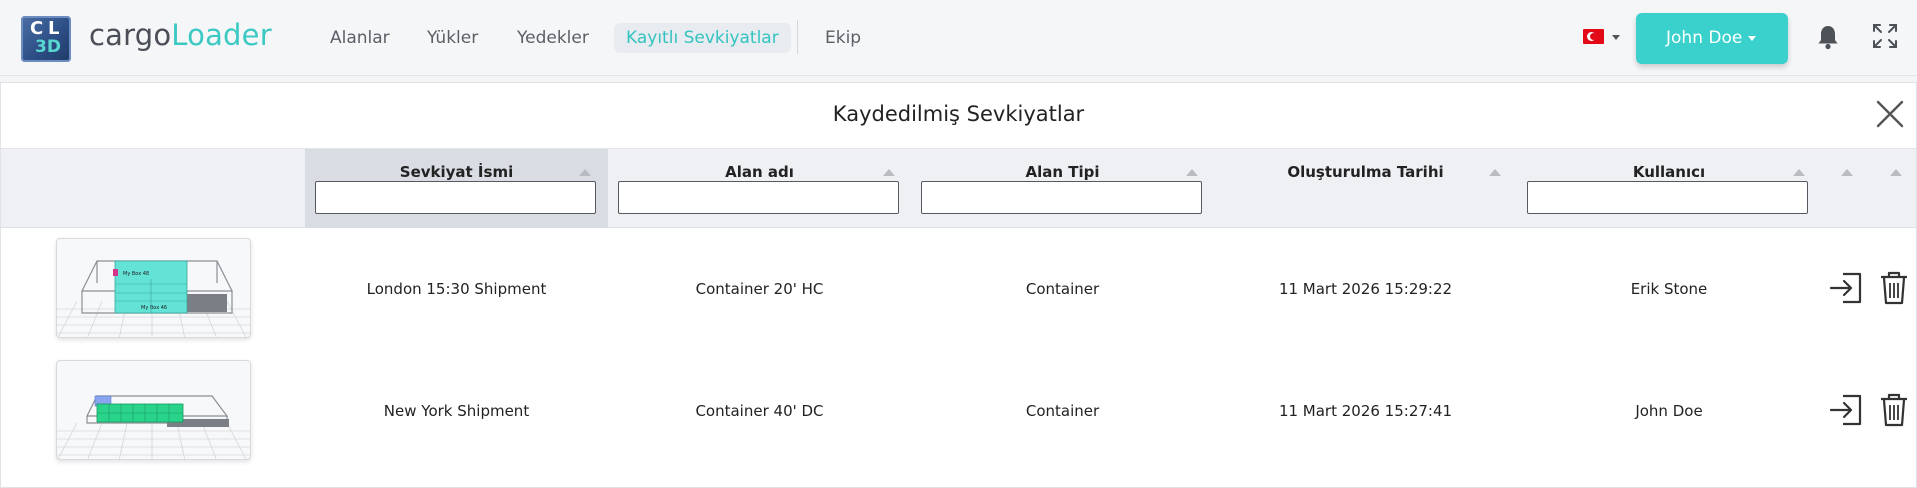 The image size is (1917, 488). What do you see at coordinates (48, 47) in the screenshot?
I see `logo-letter: 3D` at bounding box center [48, 47].